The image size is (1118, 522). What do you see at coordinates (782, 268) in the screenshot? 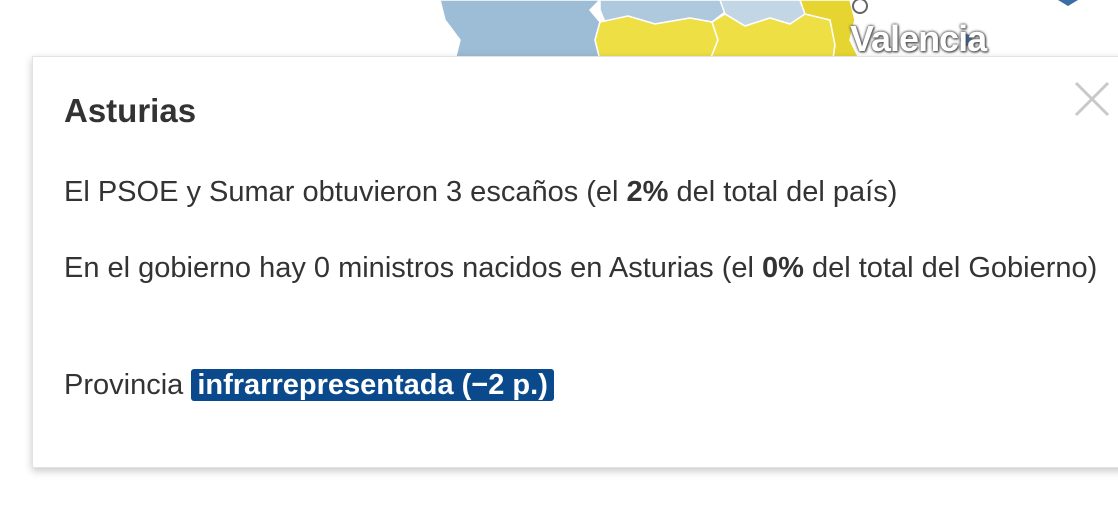
I see `ministers-percent: 0%` at bounding box center [782, 268].